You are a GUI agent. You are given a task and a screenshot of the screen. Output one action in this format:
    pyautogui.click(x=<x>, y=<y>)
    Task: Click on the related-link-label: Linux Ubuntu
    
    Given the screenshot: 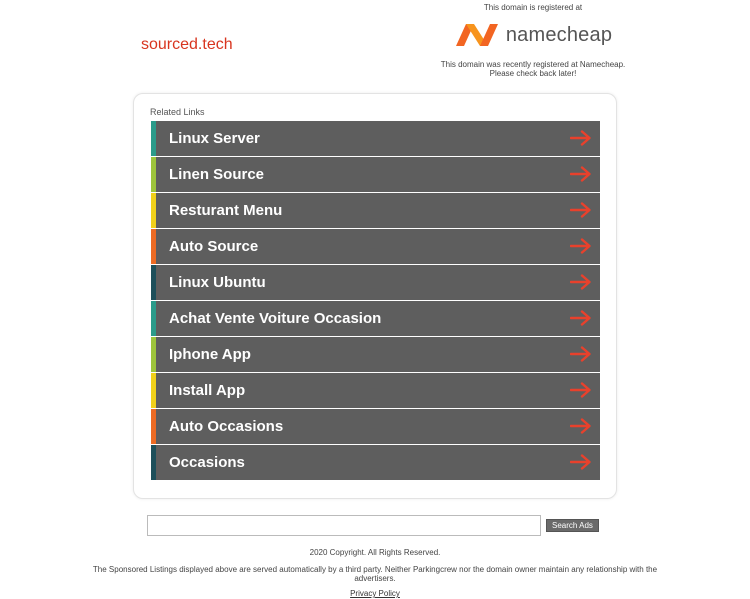 What is the action you would take?
    pyautogui.click(x=217, y=282)
    